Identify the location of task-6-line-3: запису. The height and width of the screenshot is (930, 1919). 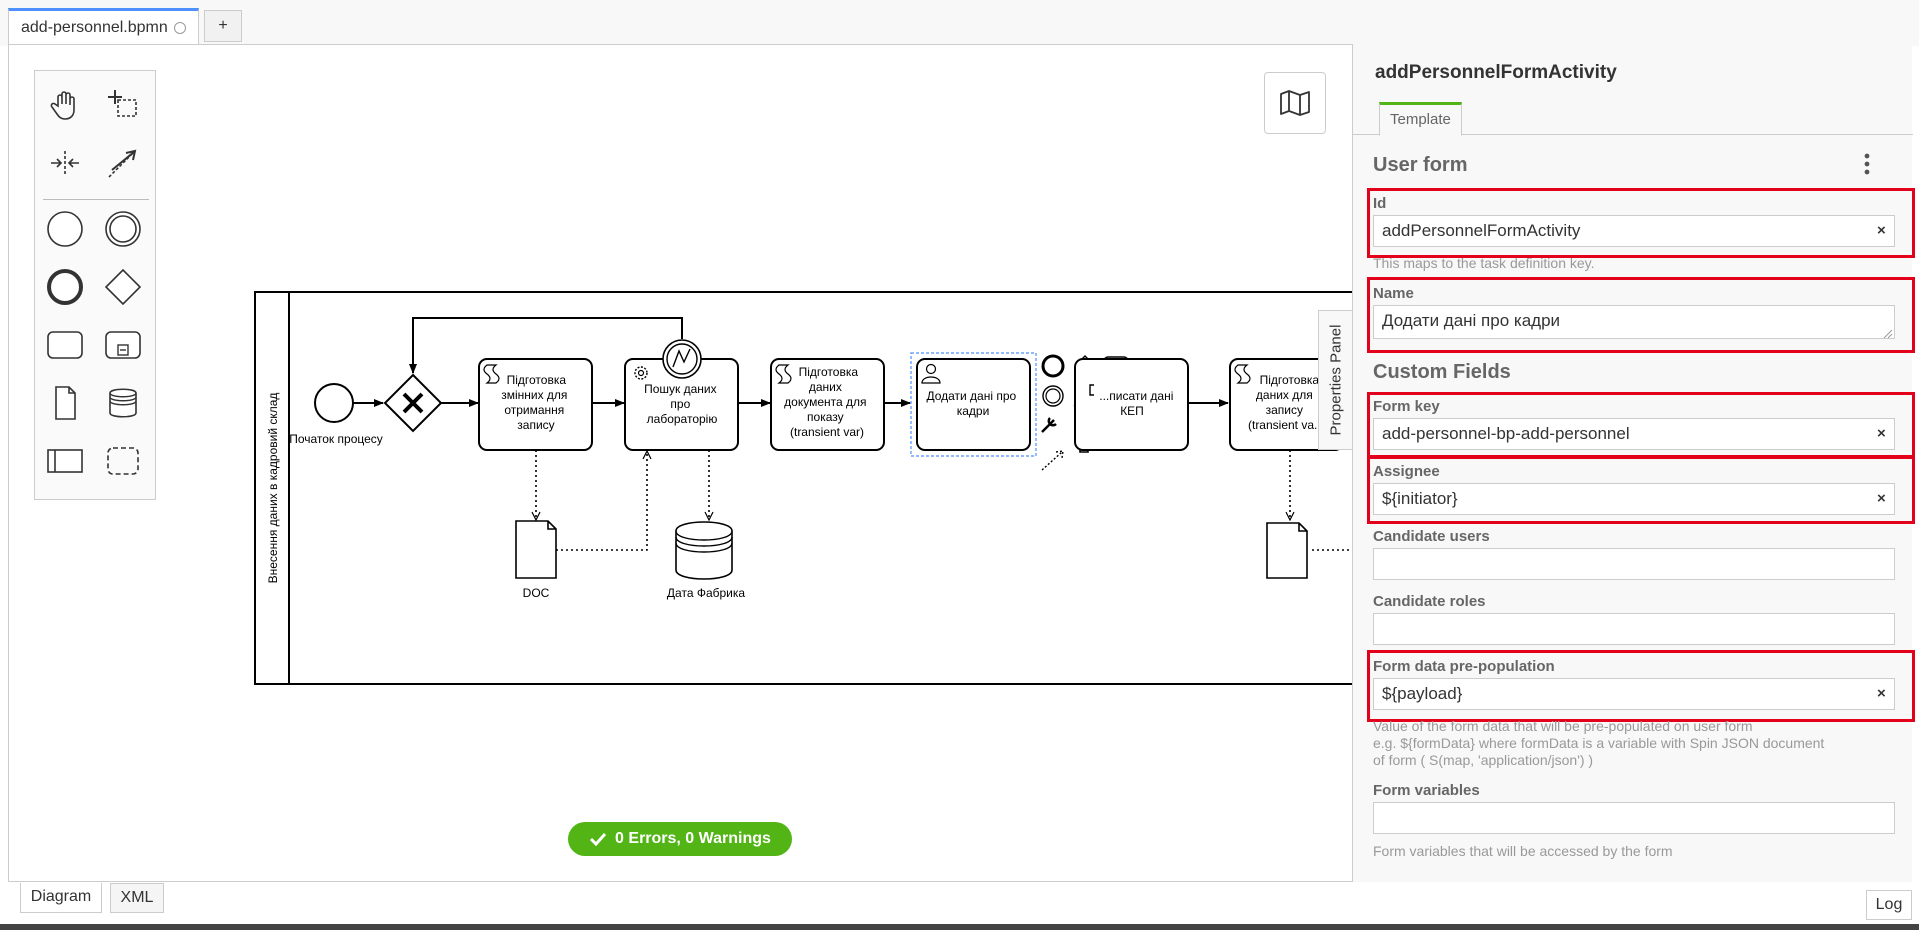
(1284, 410).